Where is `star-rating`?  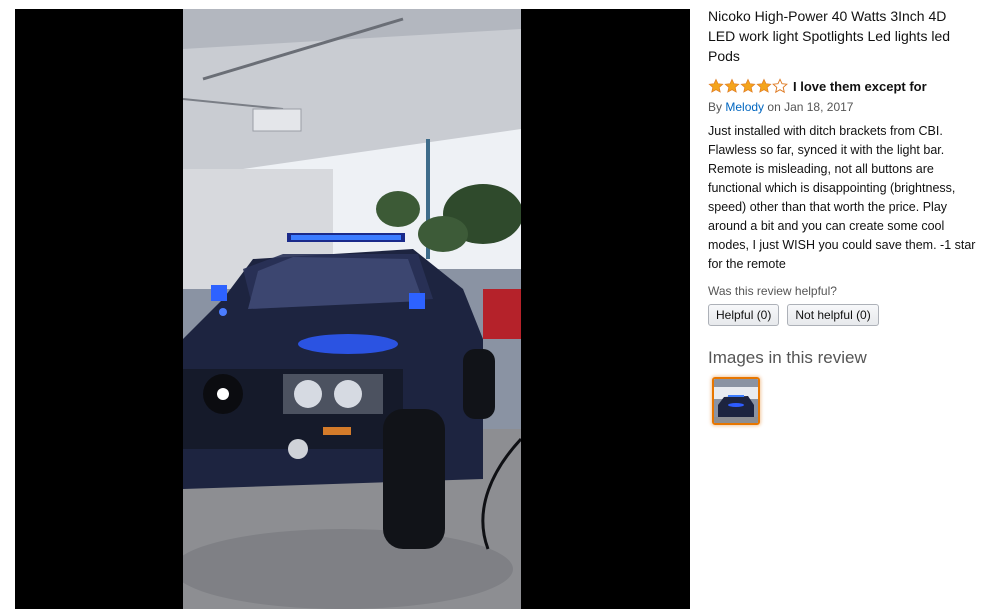
star-rating is located at coordinates (748, 86).